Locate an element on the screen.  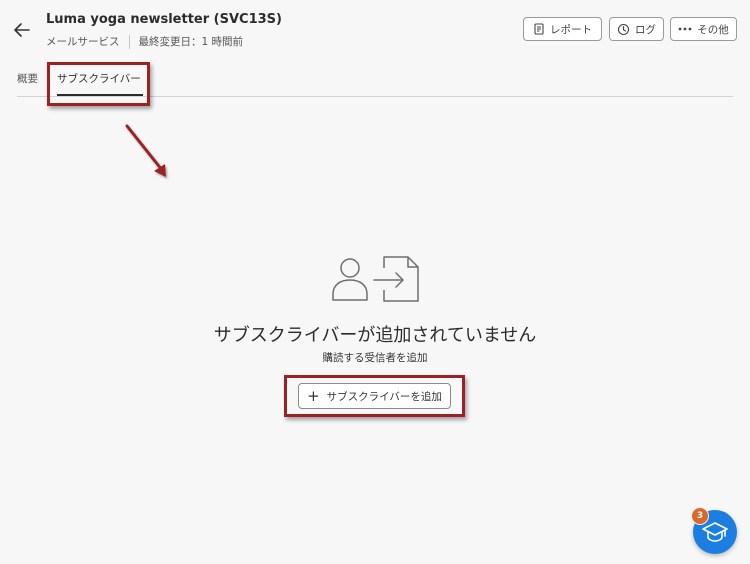
divider is located at coordinates (129, 41).